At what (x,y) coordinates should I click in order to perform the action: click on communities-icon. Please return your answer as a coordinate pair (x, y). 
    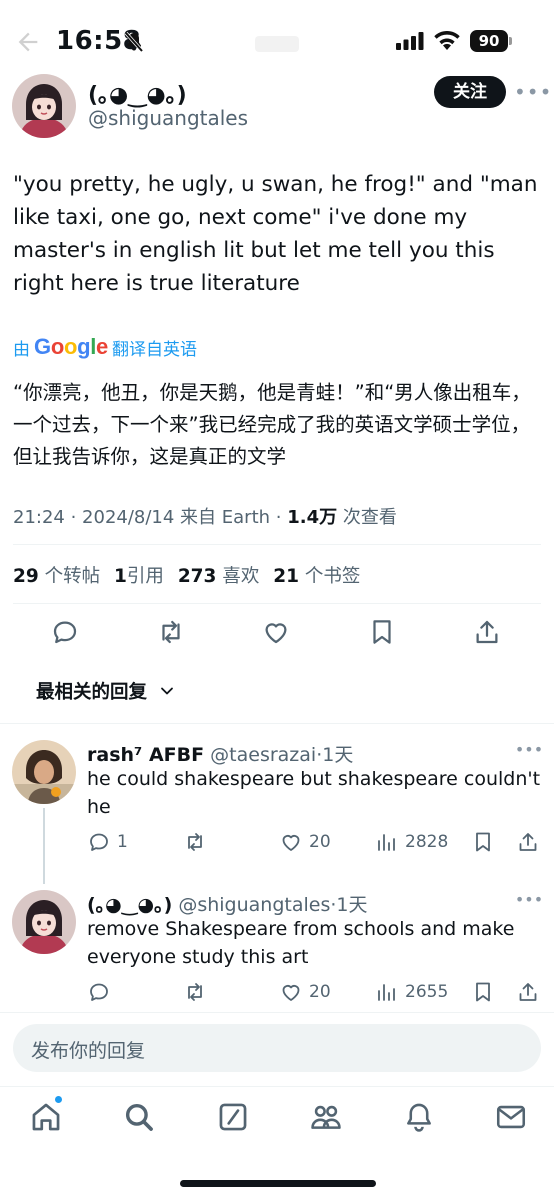
    Looking at the image, I should click on (326, 1117).